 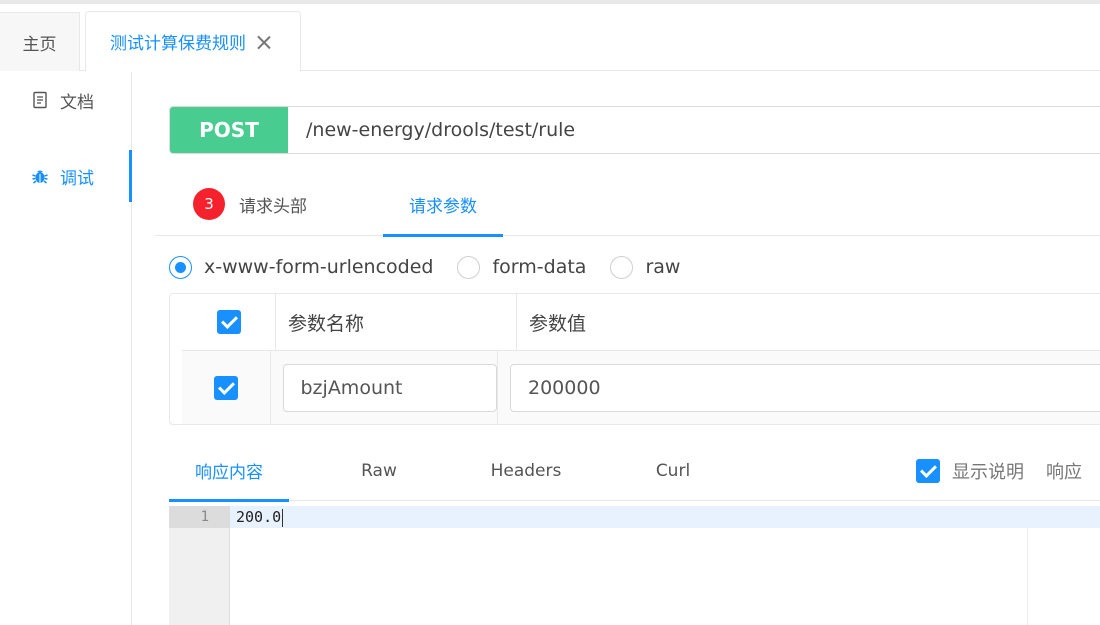 What do you see at coordinates (641, 322) in the screenshot?
I see `params-table-header: 参数名称 参数值` at bounding box center [641, 322].